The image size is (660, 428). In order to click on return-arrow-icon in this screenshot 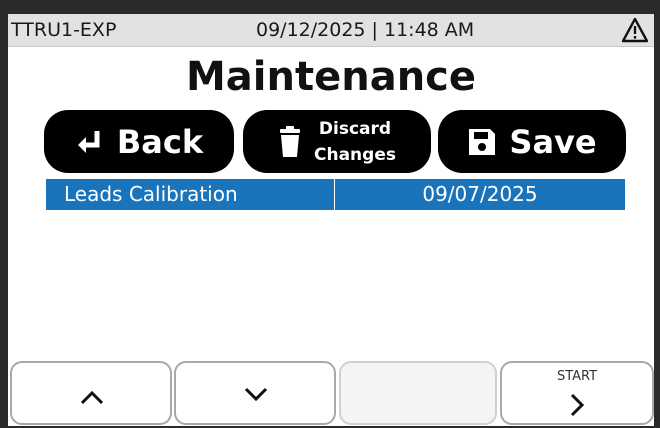, I will do `click(88, 141)`.